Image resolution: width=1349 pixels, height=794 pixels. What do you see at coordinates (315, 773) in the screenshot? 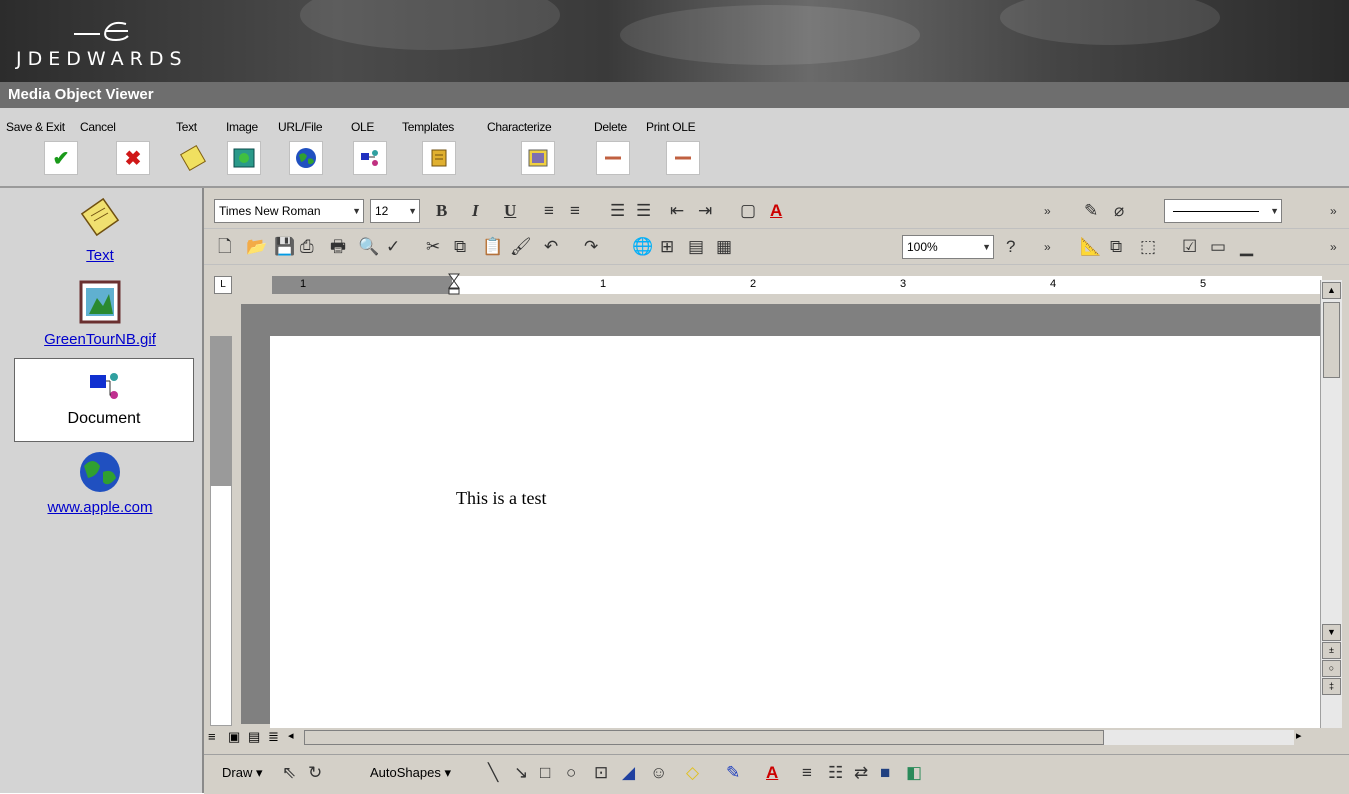
I see `free-rotate-icon: ↻` at bounding box center [315, 773].